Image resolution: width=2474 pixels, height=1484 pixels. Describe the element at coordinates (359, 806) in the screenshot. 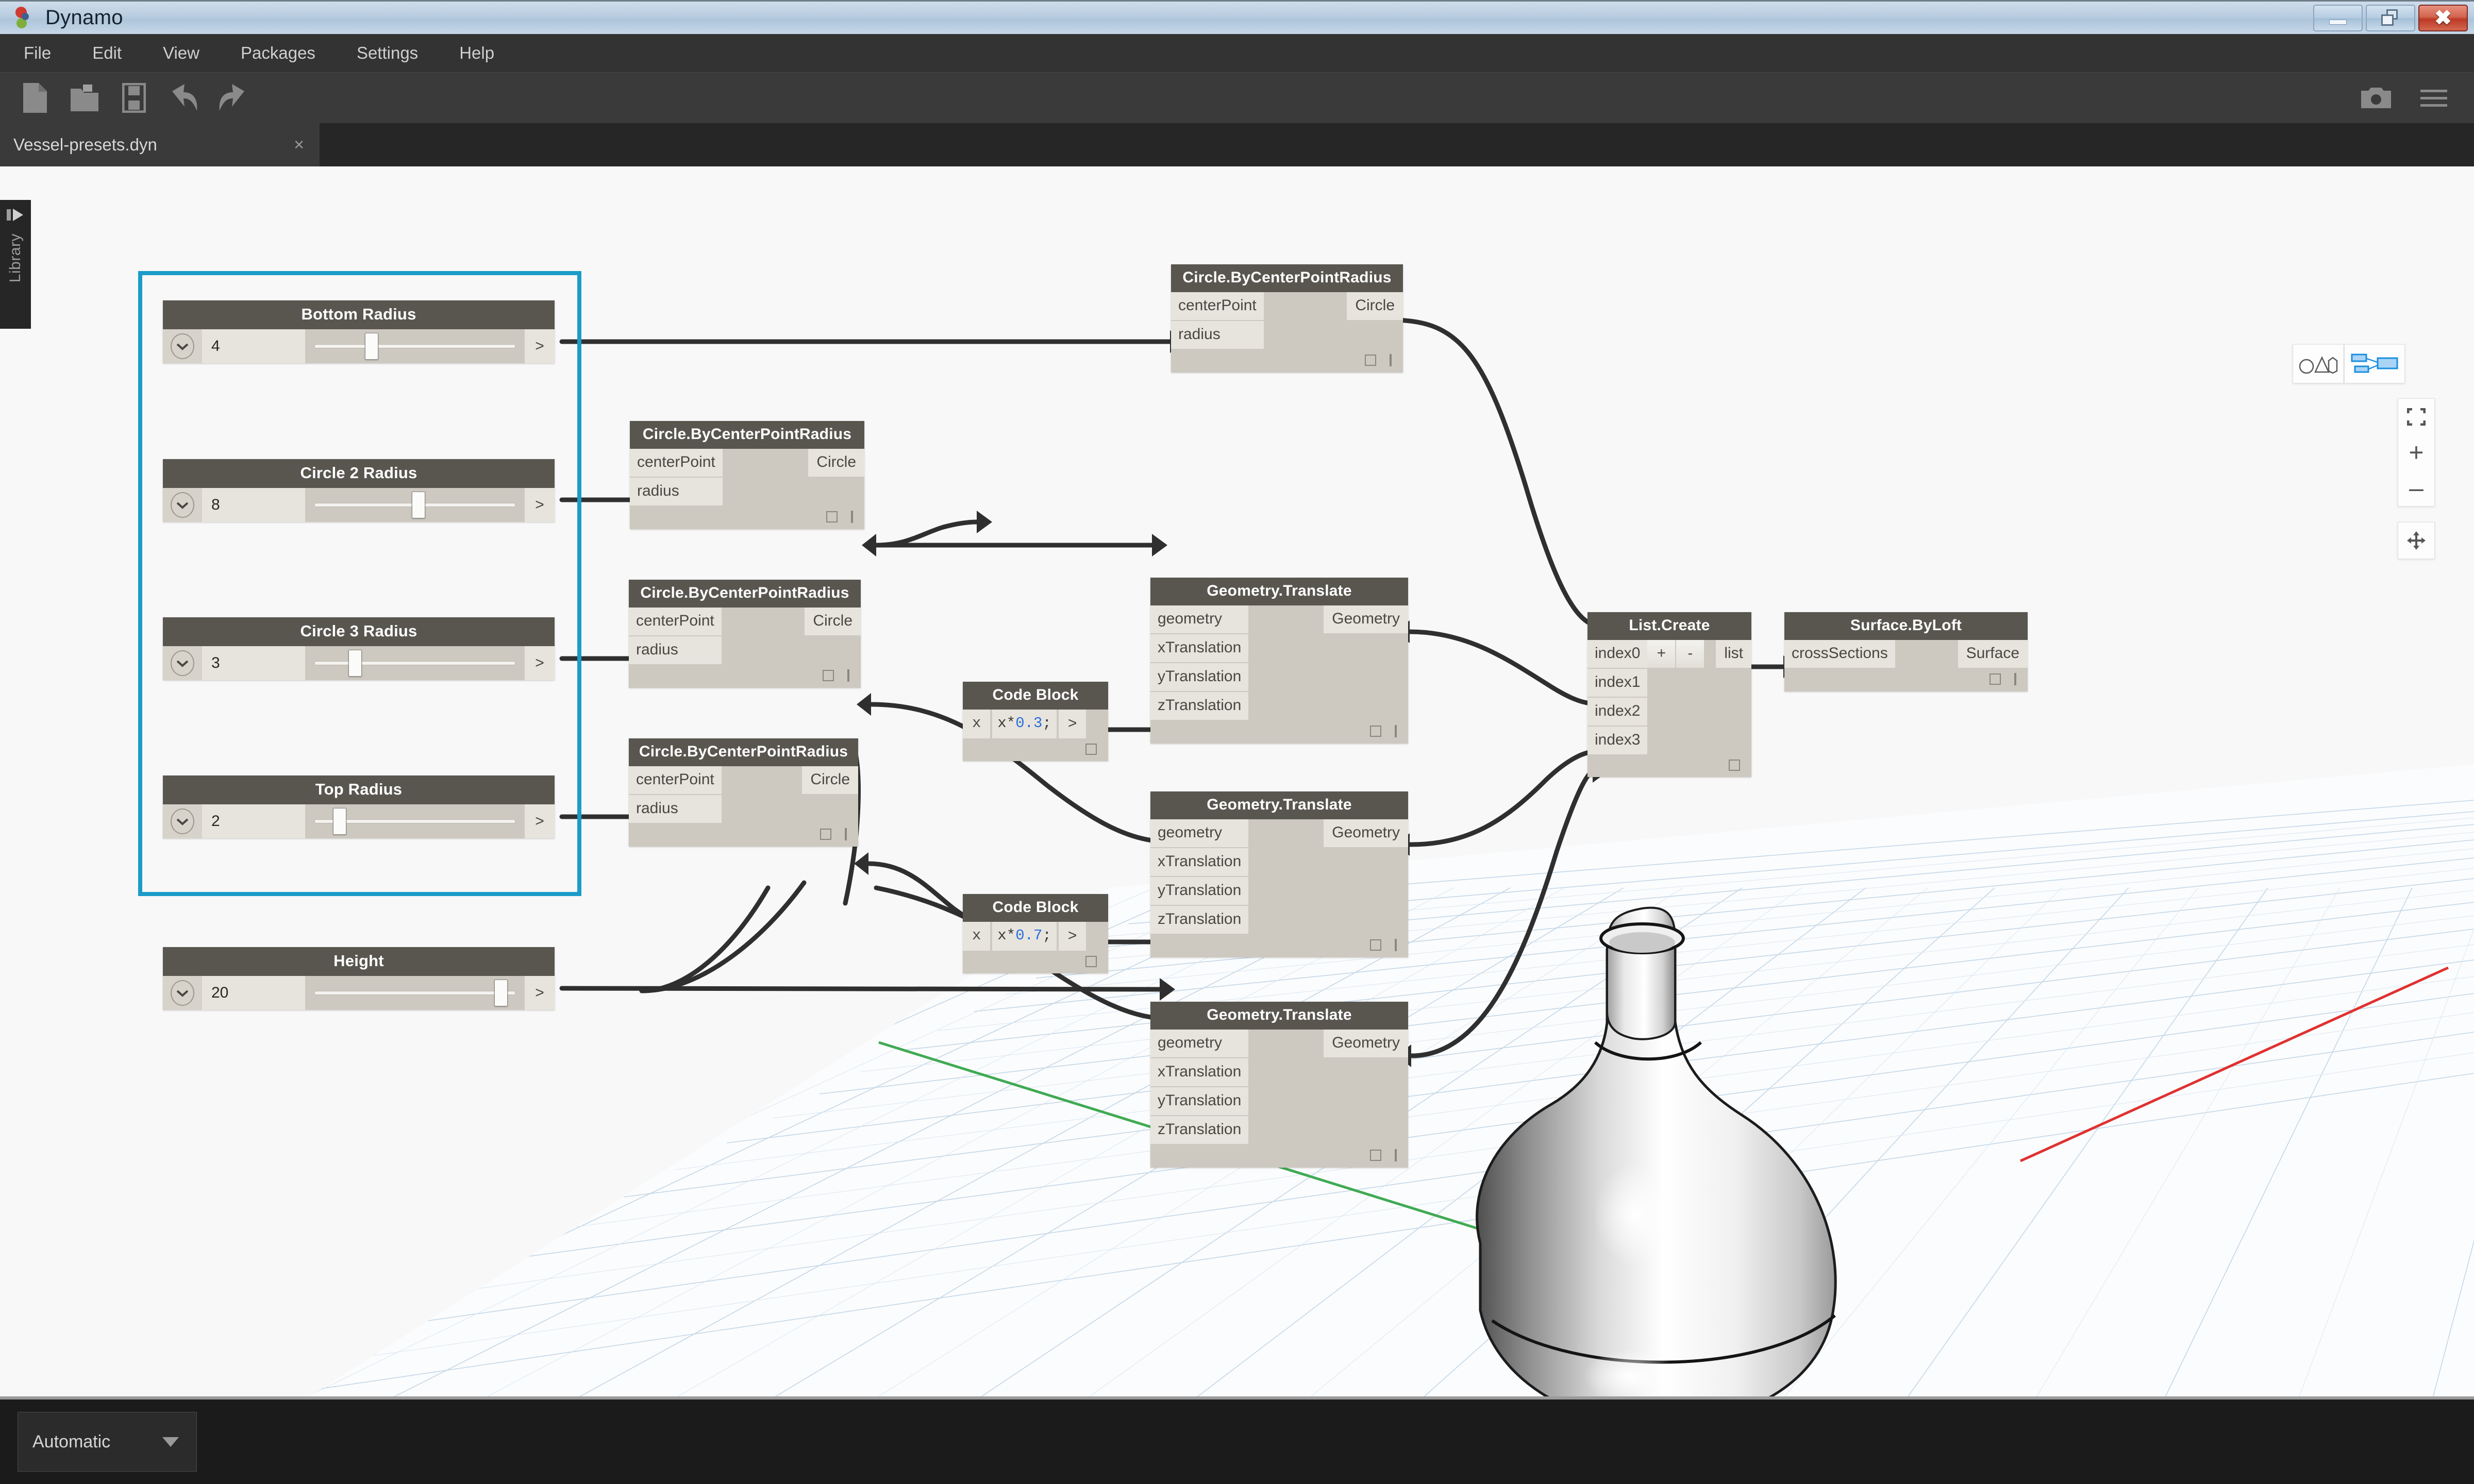

I see `slider-node-top-radius: Top Radius 2 >` at that location.